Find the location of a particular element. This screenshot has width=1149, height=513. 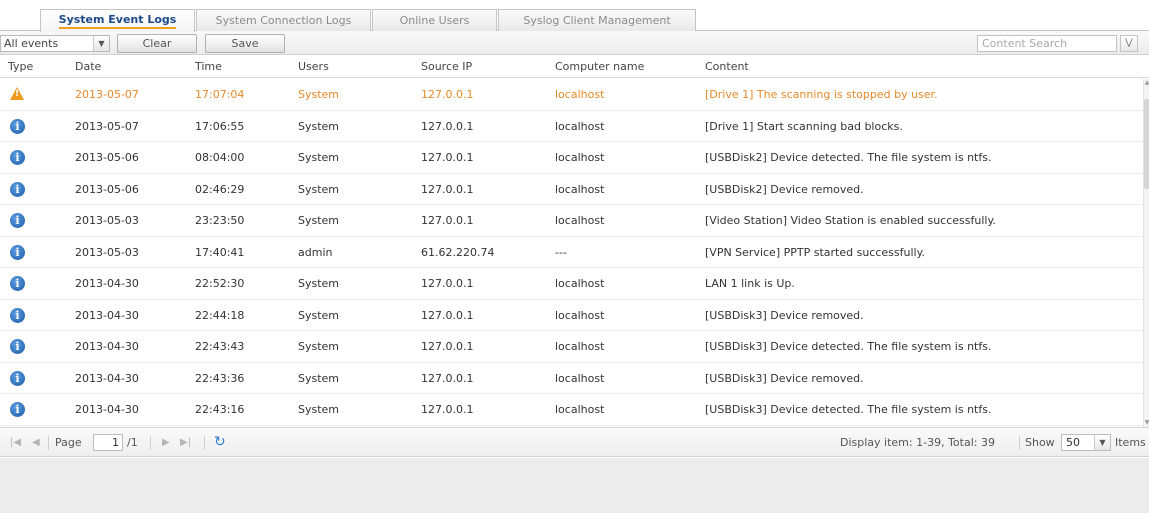

row-date: 2013-05-06 is located at coordinates (107, 157).